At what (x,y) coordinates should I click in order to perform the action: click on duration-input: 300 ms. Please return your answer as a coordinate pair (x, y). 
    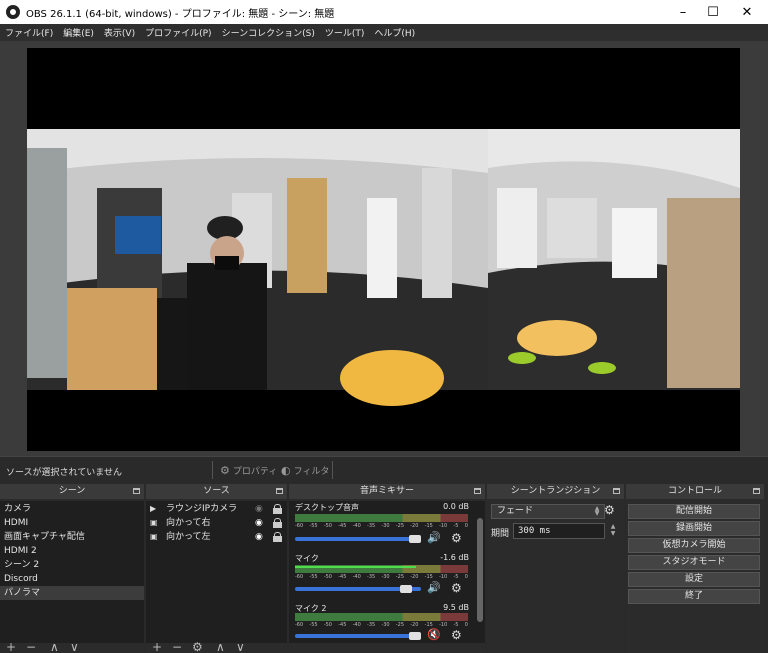
    Looking at the image, I should click on (559, 531).